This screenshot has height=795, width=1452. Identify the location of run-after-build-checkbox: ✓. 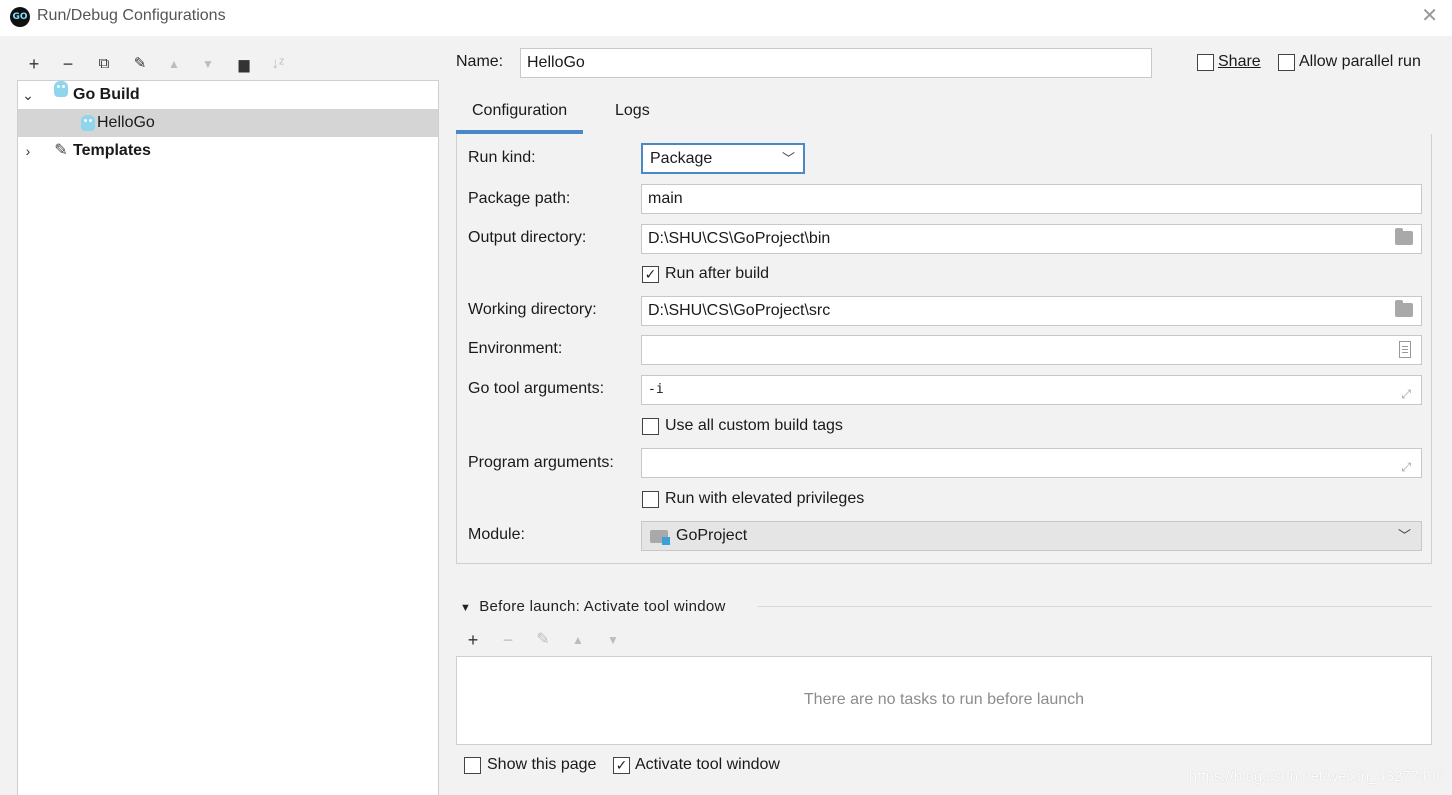
(650, 274).